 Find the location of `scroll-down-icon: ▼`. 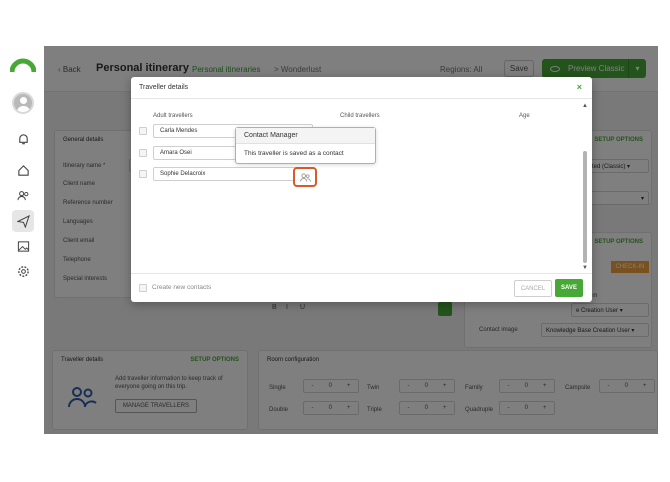

scroll-down-icon: ▼ is located at coordinates (585, 268).